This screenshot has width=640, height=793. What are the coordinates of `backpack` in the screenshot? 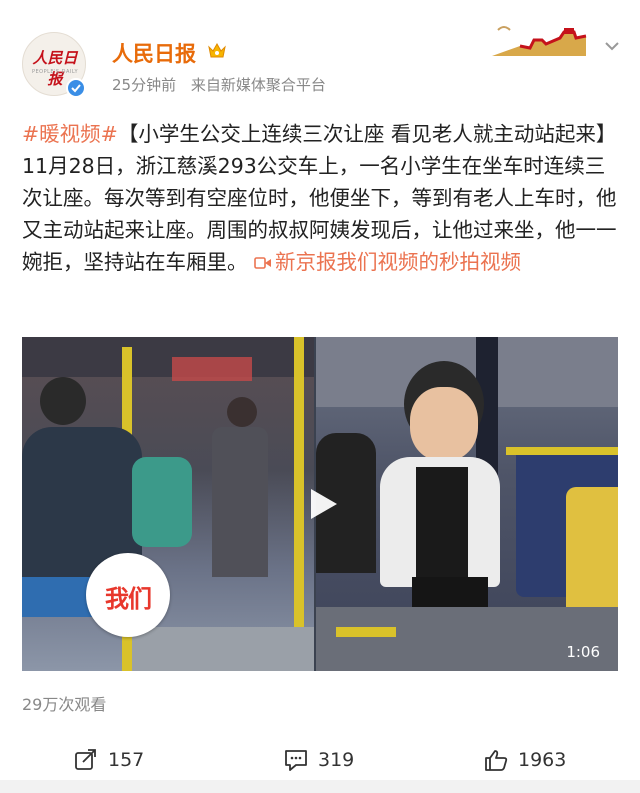 It's located at (162, 502).